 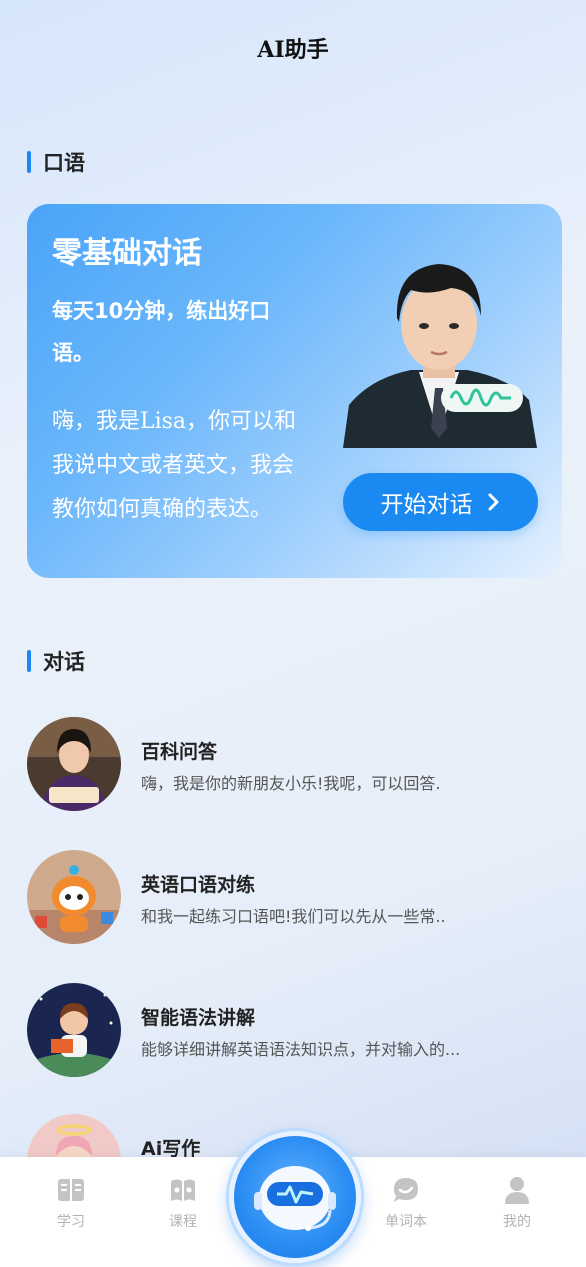 I want to click on ai-assistant-button, so click(x=295, y=1197).